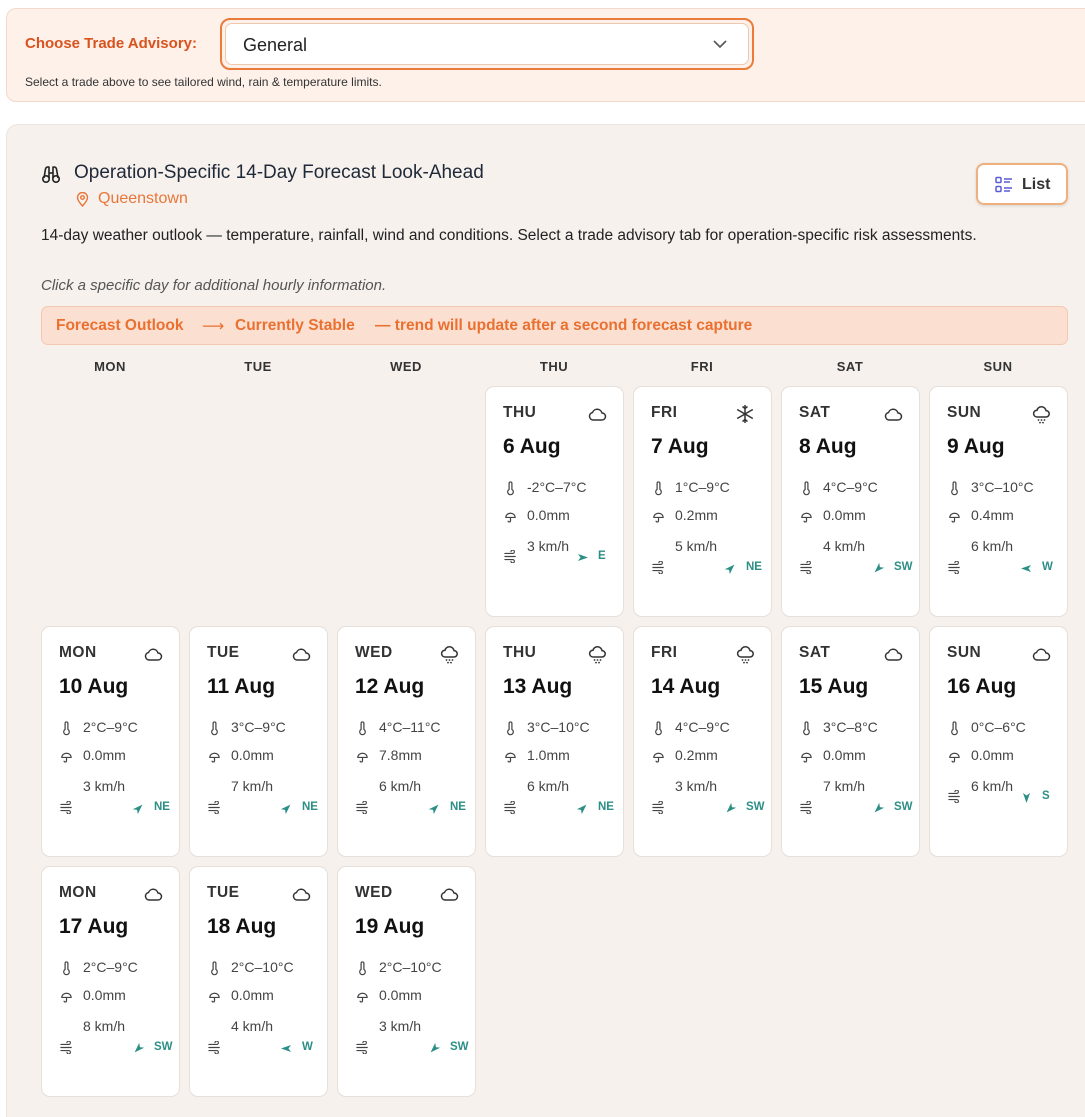  What do you see at coordinates (557, 487) in the screenshot?
I see `temperature-value: -2°C–7°C` at bounding box center [557, 487].